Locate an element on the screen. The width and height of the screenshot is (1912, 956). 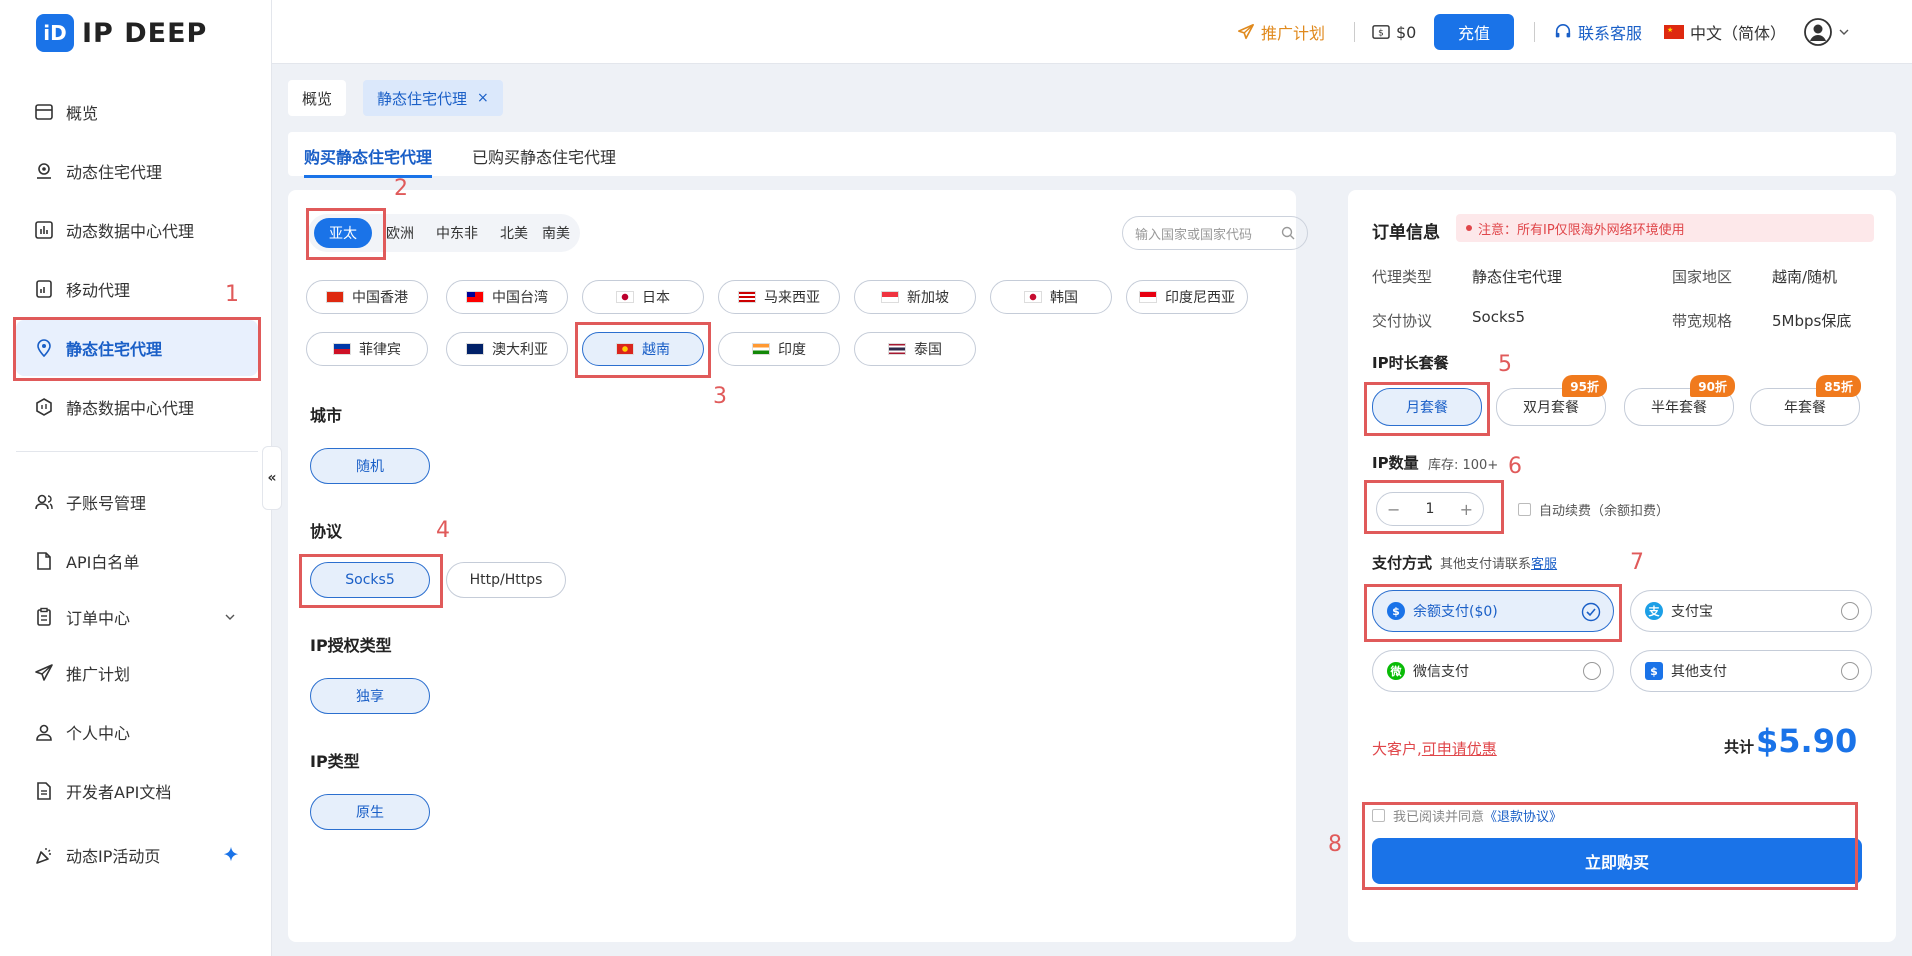
country-in: 印度 is located at coordinates (779, 349).